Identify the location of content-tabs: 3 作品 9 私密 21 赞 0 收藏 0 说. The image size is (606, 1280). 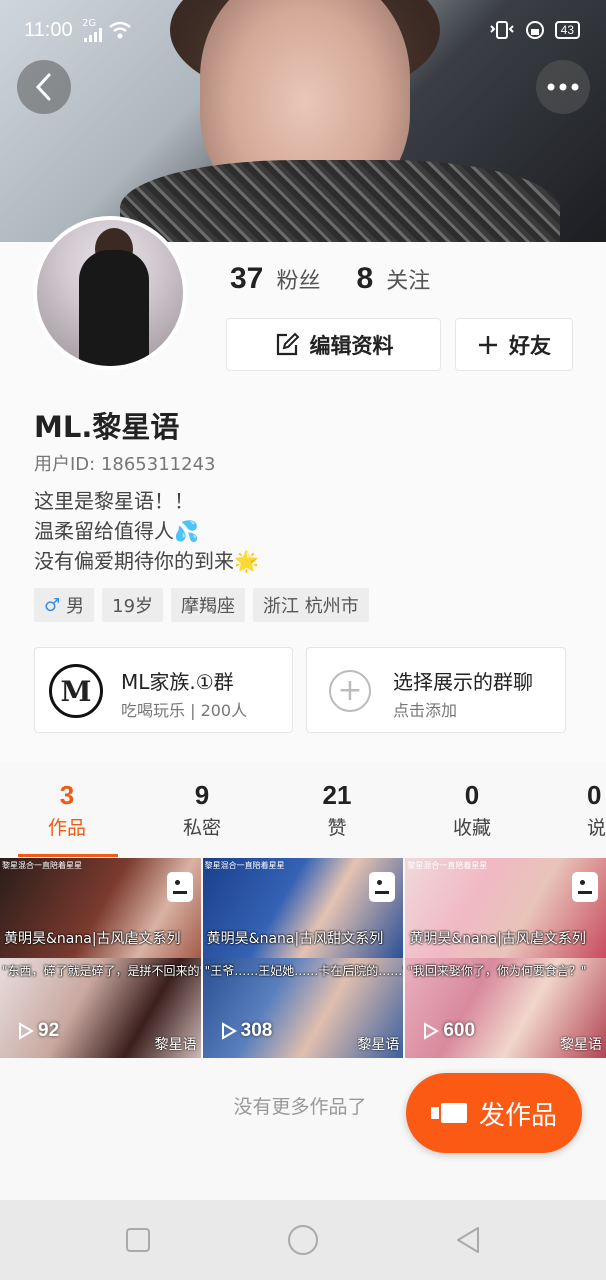
(303, 819).